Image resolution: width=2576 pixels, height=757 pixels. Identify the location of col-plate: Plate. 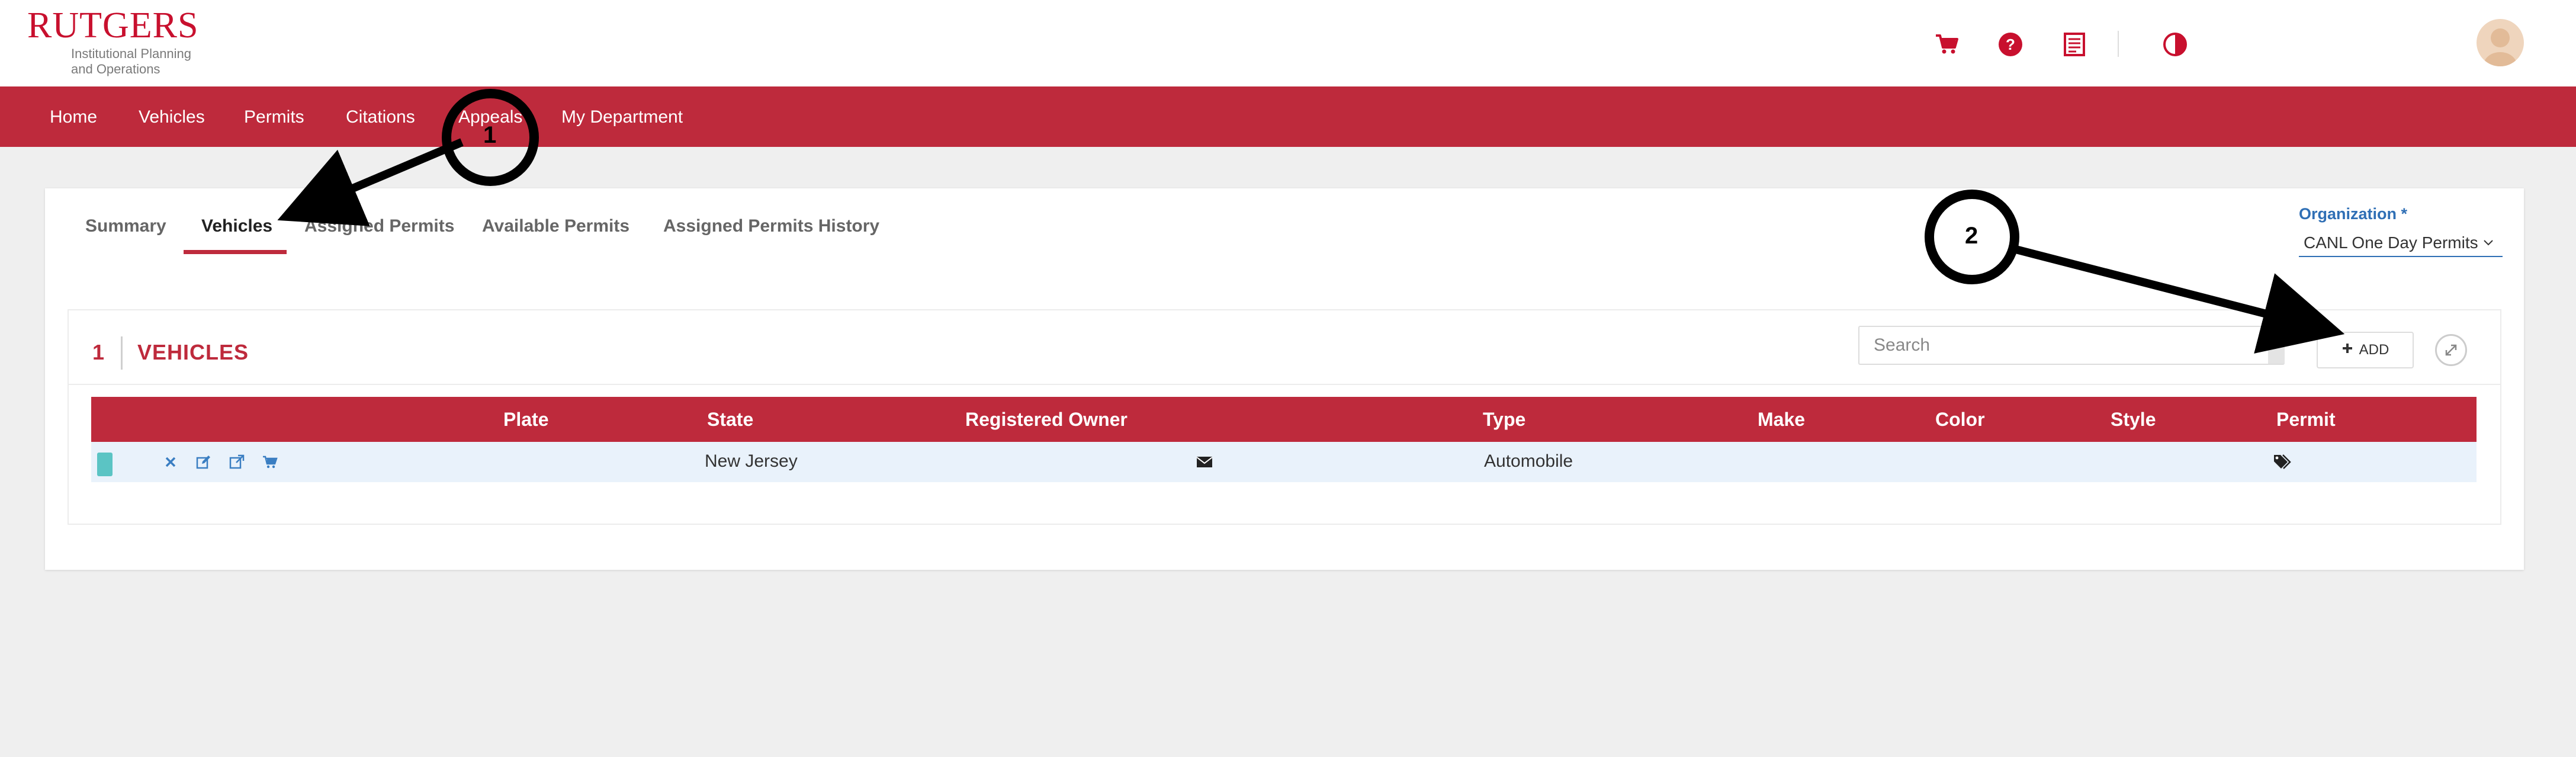
(525, 420).